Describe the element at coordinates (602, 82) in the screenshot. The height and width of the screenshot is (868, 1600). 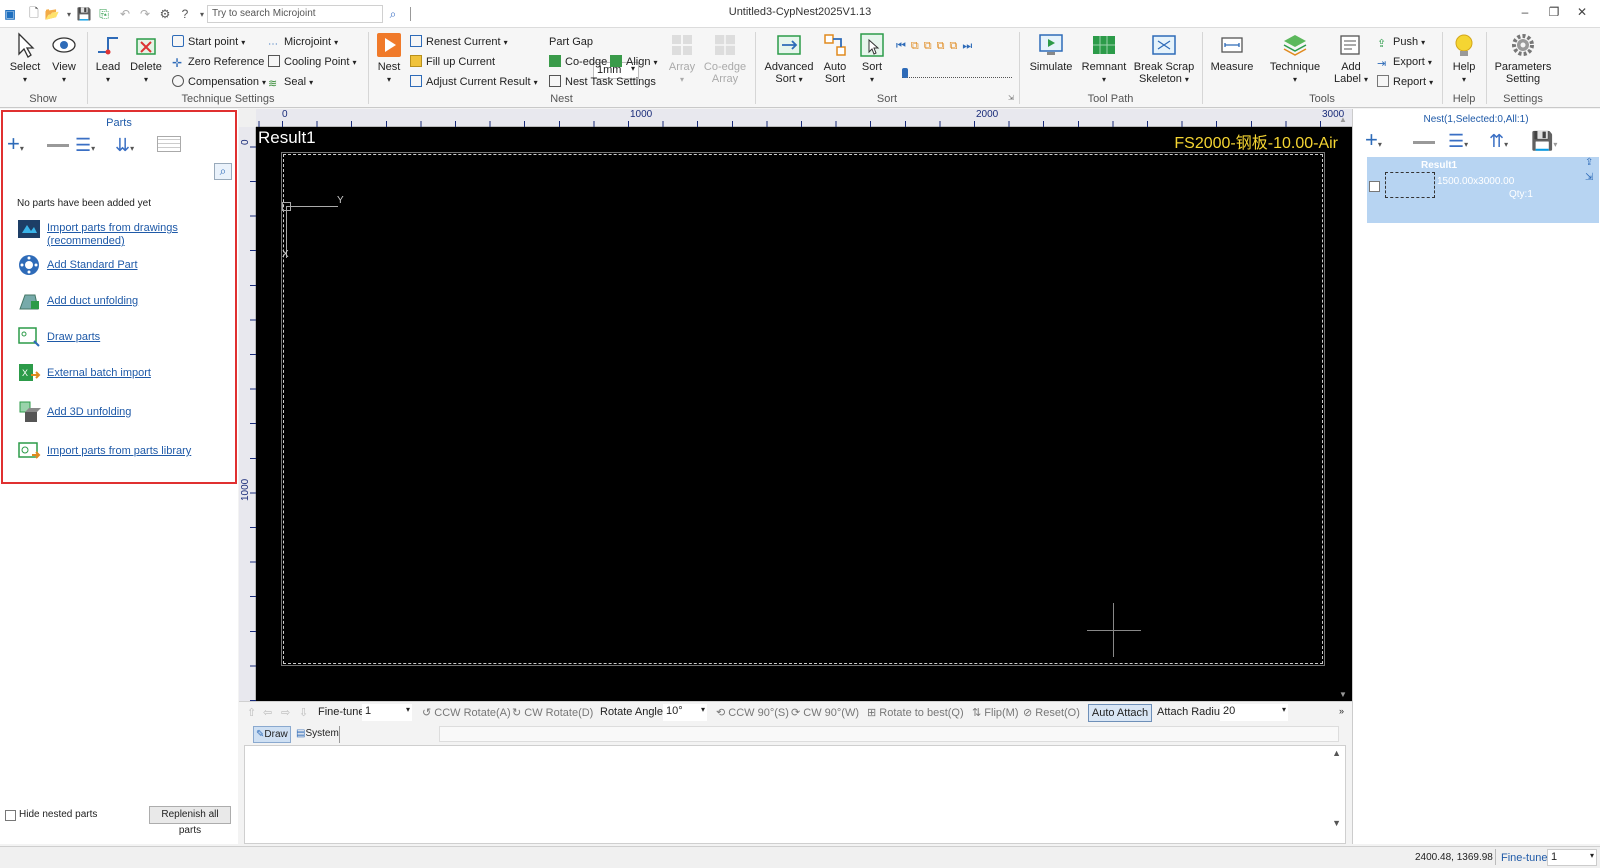
I see `nest-task-settings-button: Nest Task Settings` at that location.